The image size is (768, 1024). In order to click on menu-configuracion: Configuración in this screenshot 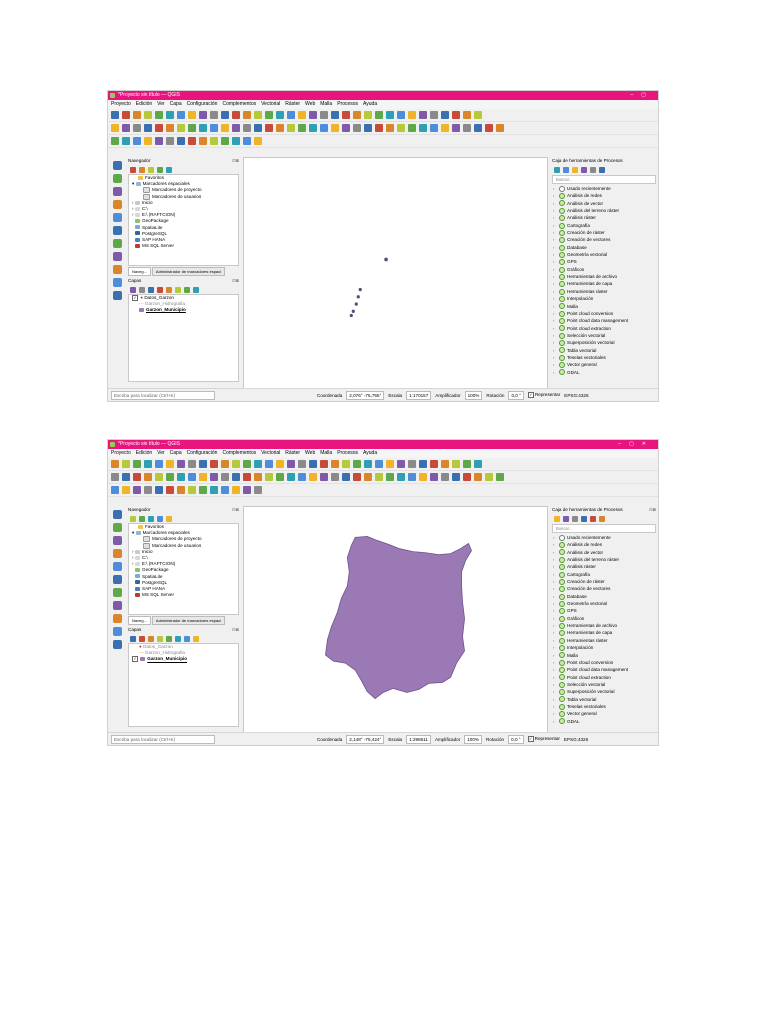, I will do `click(202, 453)`.